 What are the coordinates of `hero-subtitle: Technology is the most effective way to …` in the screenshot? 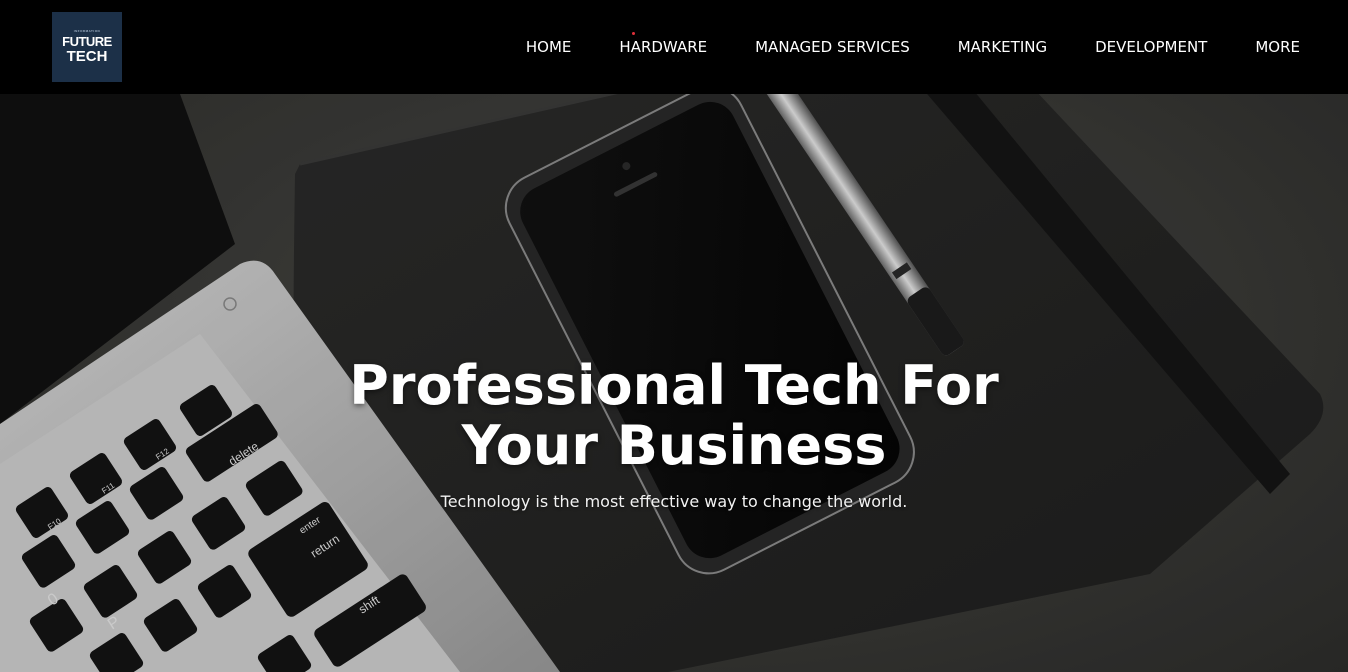 It's located at (674, 501).